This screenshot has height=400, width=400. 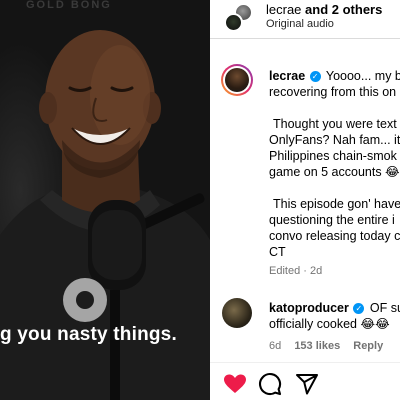 What do you see at coordinates (283, 9) in the screenshot?
I see `author-username: lecrae` at bounding box center [283, 9].